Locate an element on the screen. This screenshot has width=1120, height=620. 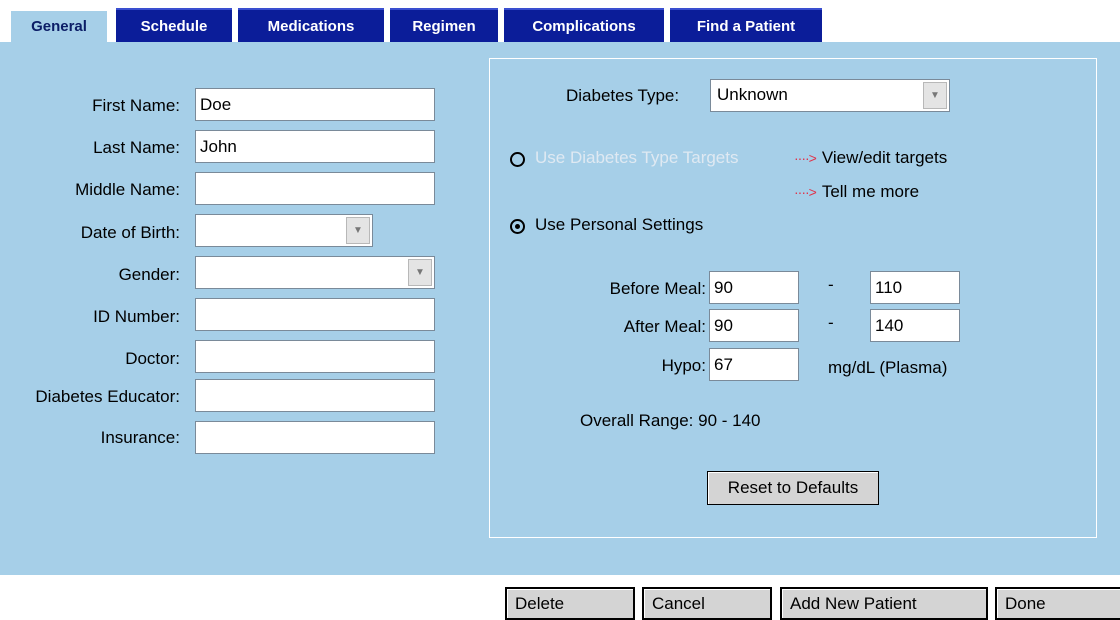
middle-name-input is located at coordinates (315, 188).